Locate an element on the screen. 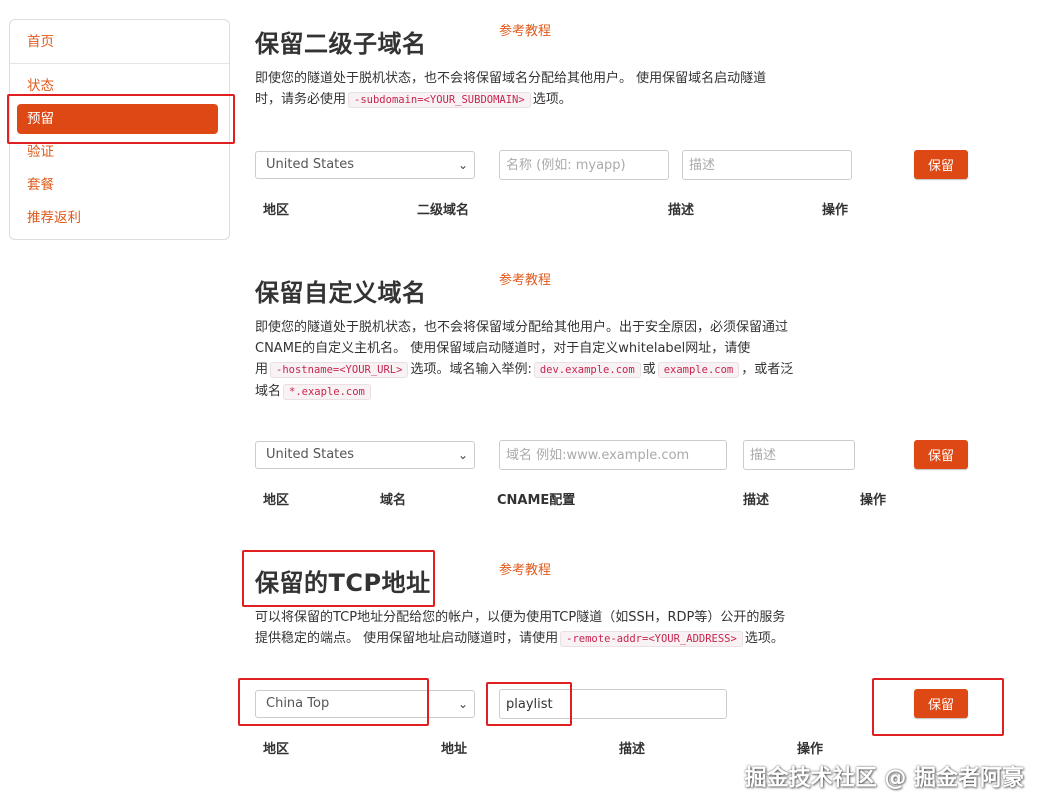  custom-example-code-1: dev.example.com is located at coordinates (587, 370).